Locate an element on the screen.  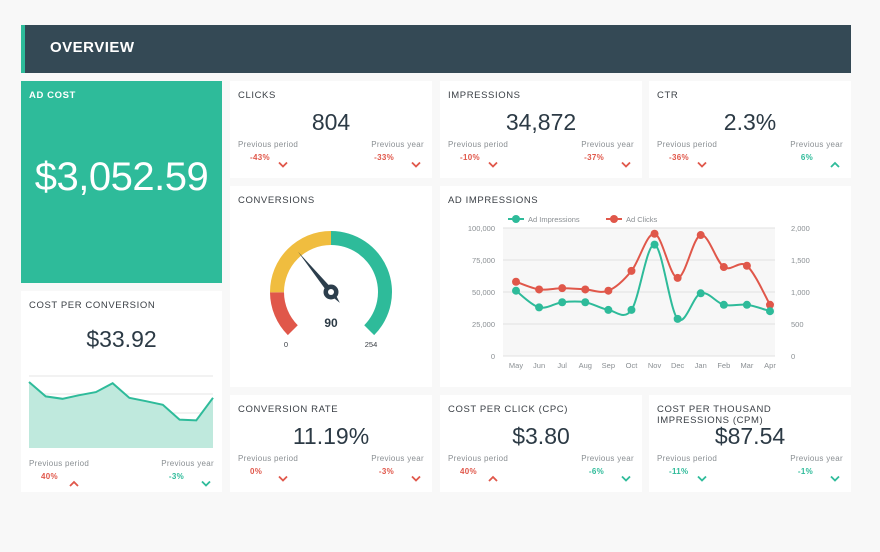
card-title: CTR is located at coordinates (668, 95).